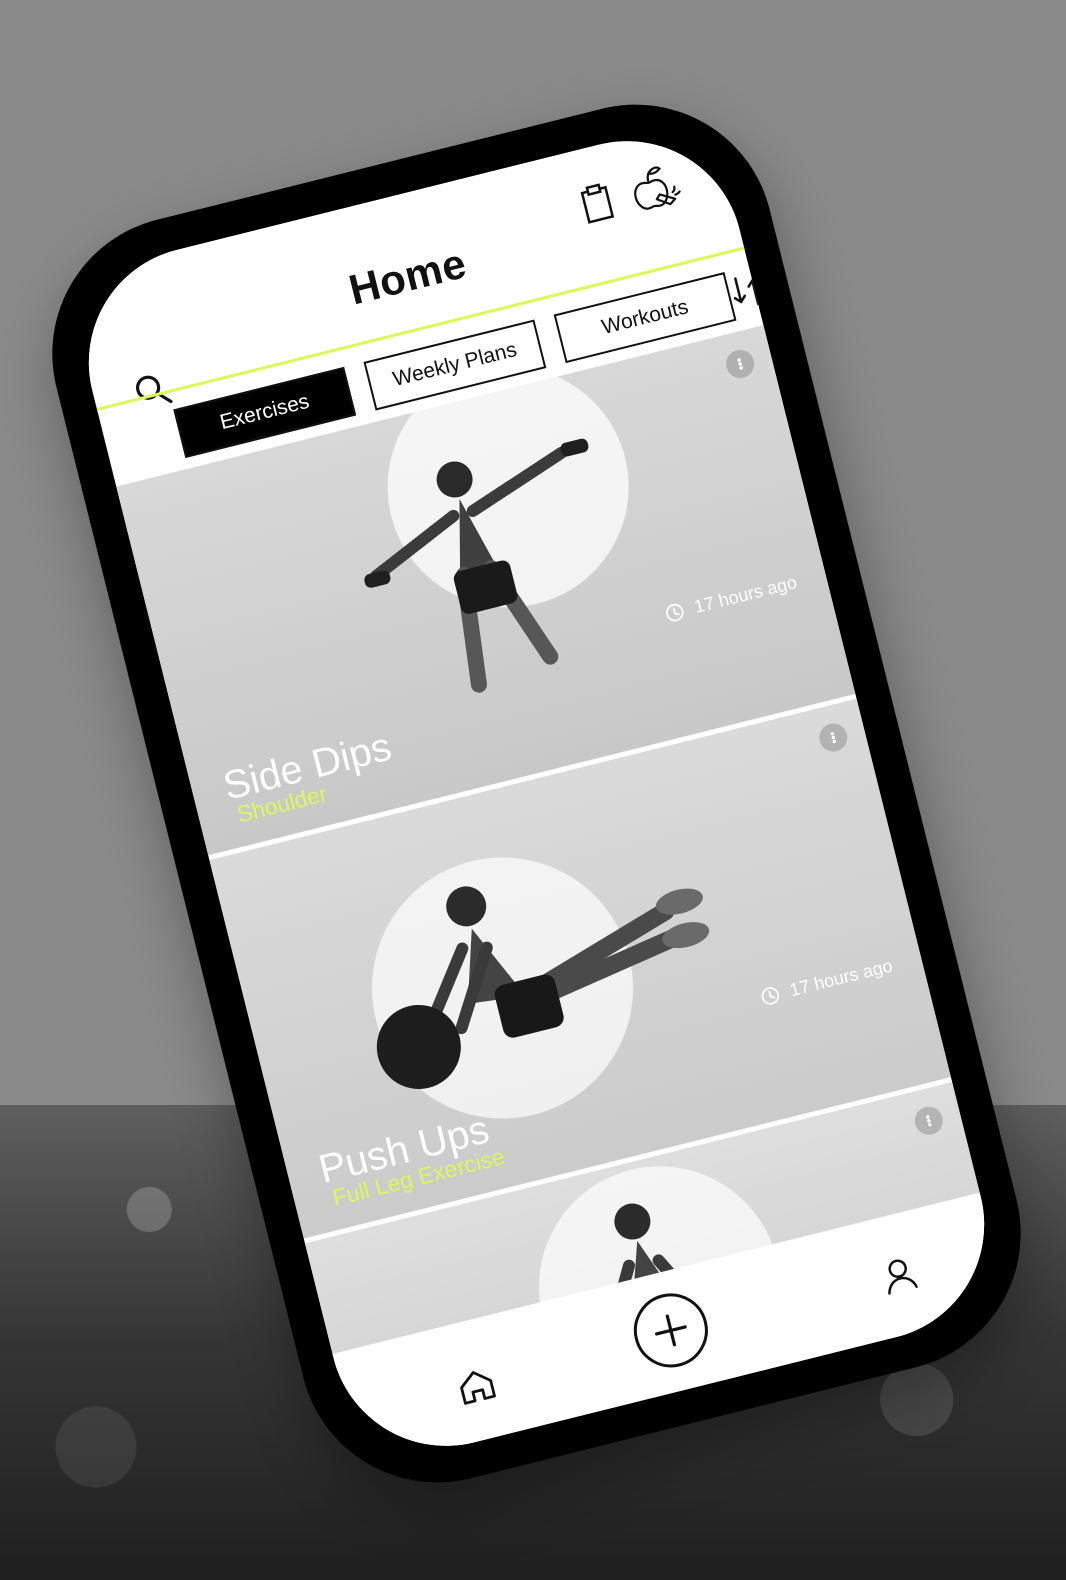 This screenshot has width=1066, height=1580. What do you see at coordinates (543, 987) in the screenshot?
I see `exercise-photo-push-ups` at bounding box center [543, 987].